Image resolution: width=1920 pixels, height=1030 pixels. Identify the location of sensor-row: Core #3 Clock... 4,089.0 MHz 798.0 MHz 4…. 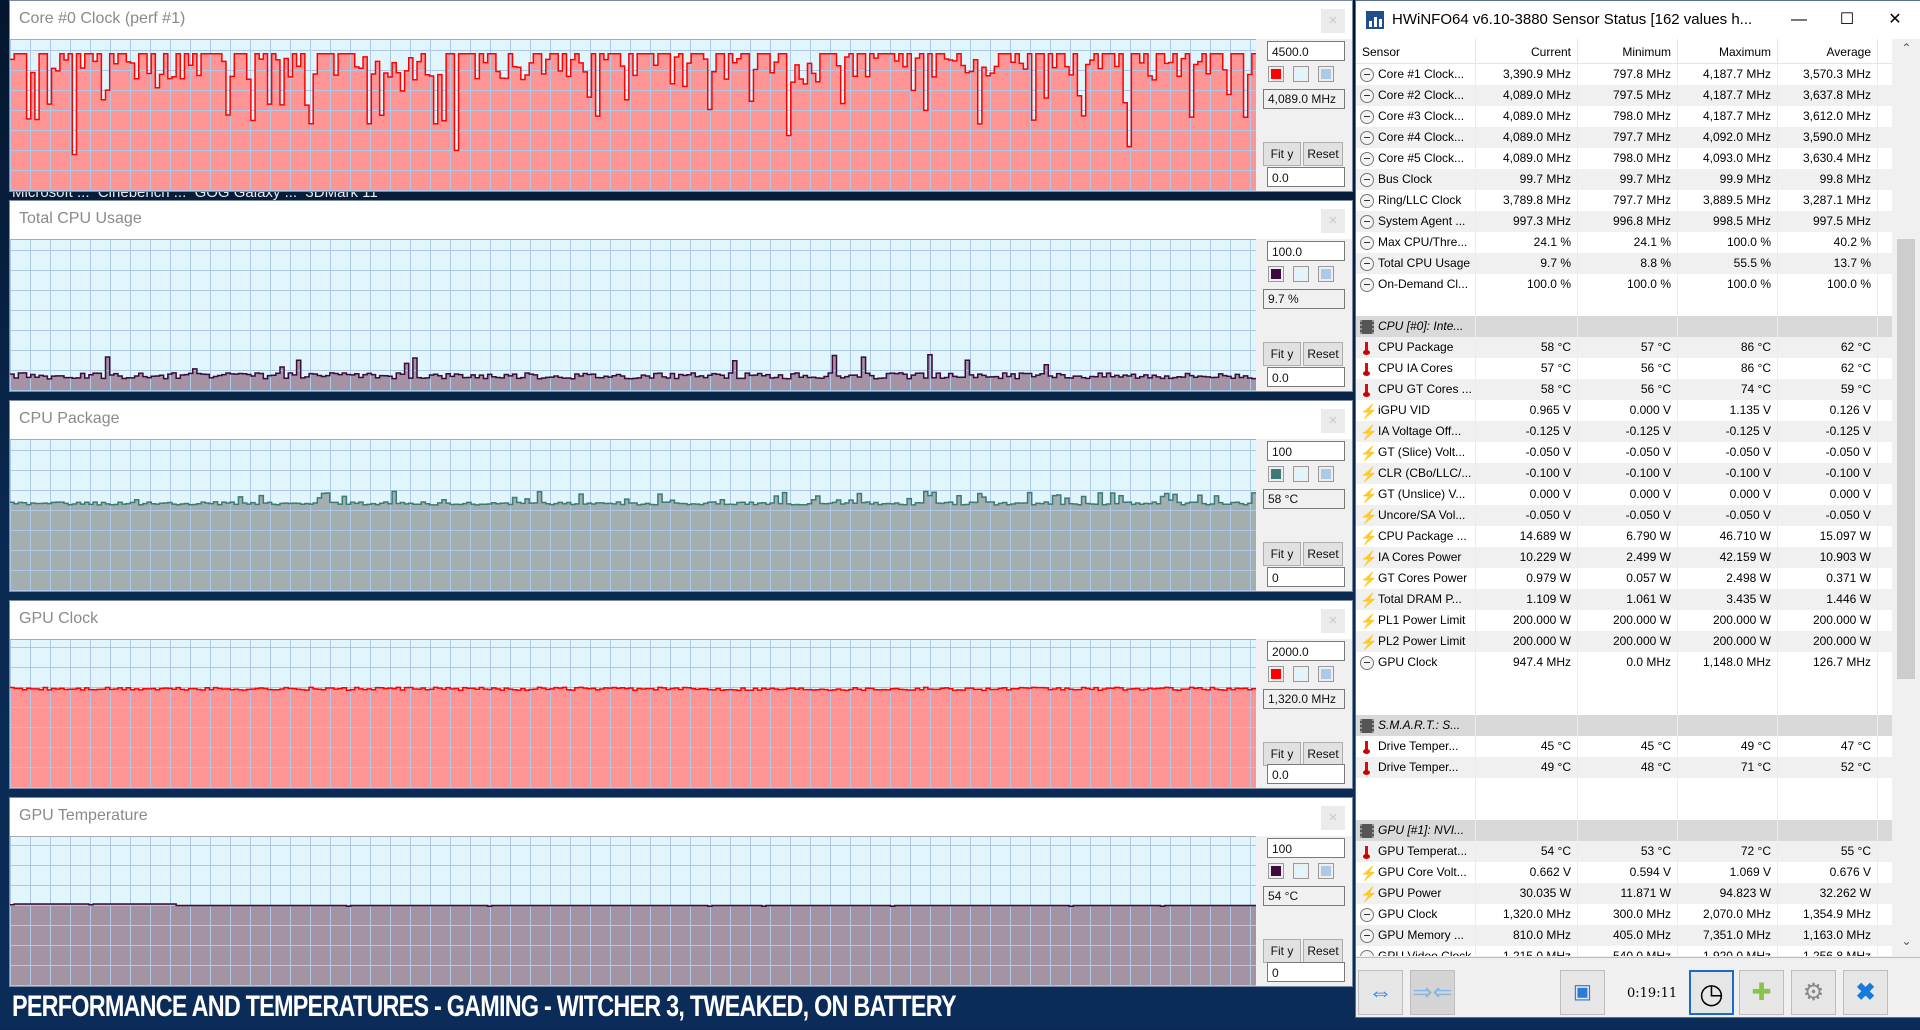
(1624, 116).